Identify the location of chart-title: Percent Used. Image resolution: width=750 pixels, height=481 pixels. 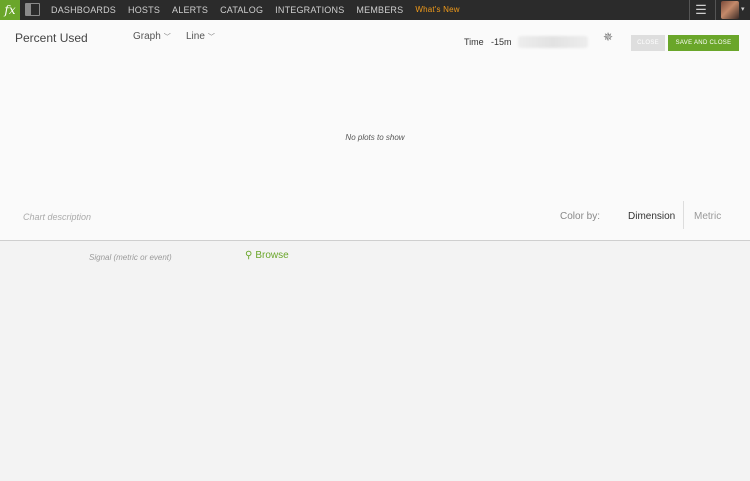
(51, 38).